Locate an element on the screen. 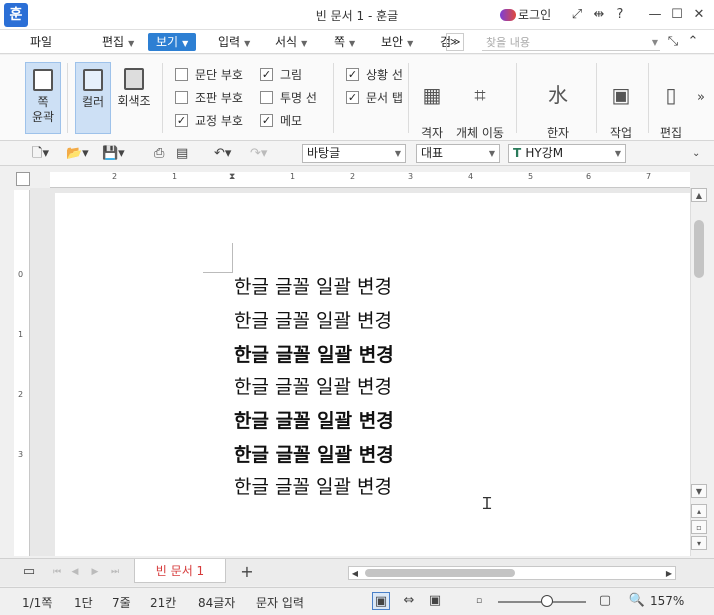 The width and height of the screenshot is (714, 615). font-name-select: T HY강M ▼ is located at coordinates (567, 153).